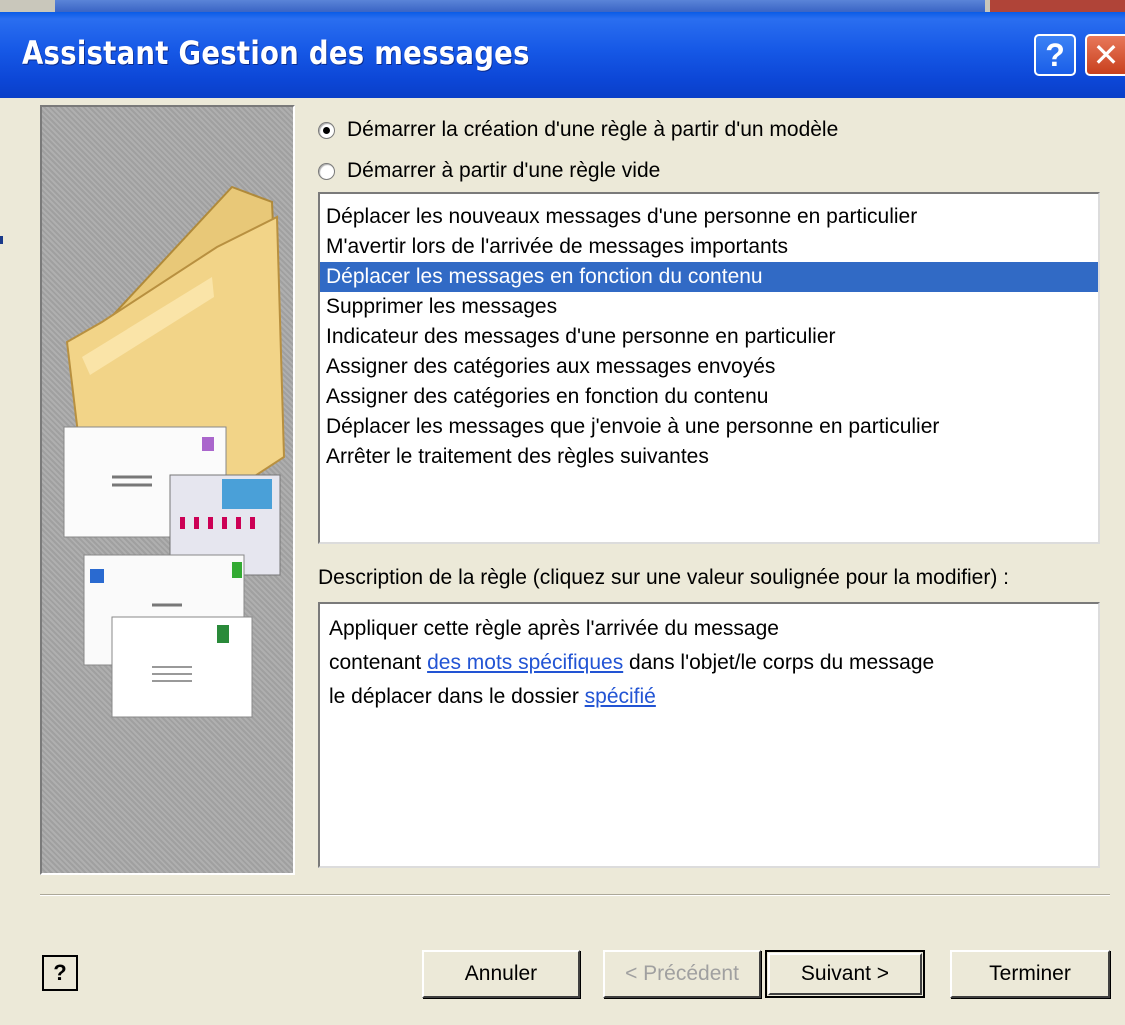 This screenshot has height=1025, width=1125. Describe the element at coordinates (562, 55) in the screenshot. I see `title-bar: Assistant Gestion des messages ? ✕` at that location.